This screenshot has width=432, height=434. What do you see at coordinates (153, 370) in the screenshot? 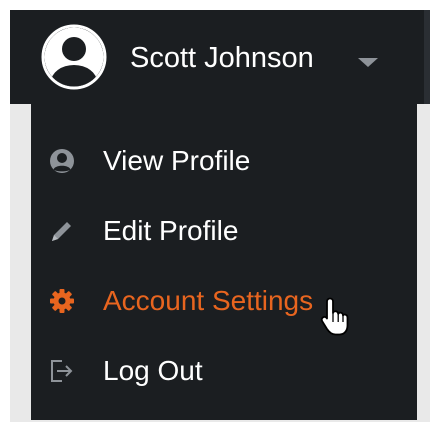
I see `menu-item-label: Log Out` at bounding box center [153, 370].